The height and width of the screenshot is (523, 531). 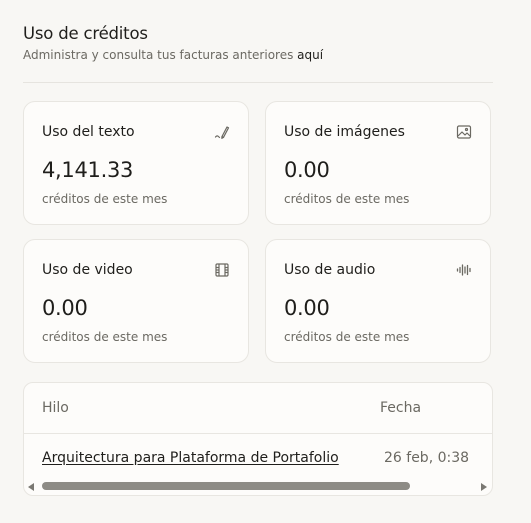 What do you see at coordinates (258, 408) in the screenshot?
I see `table-header: Hilo Fecha` at bounding box center [258, 408].